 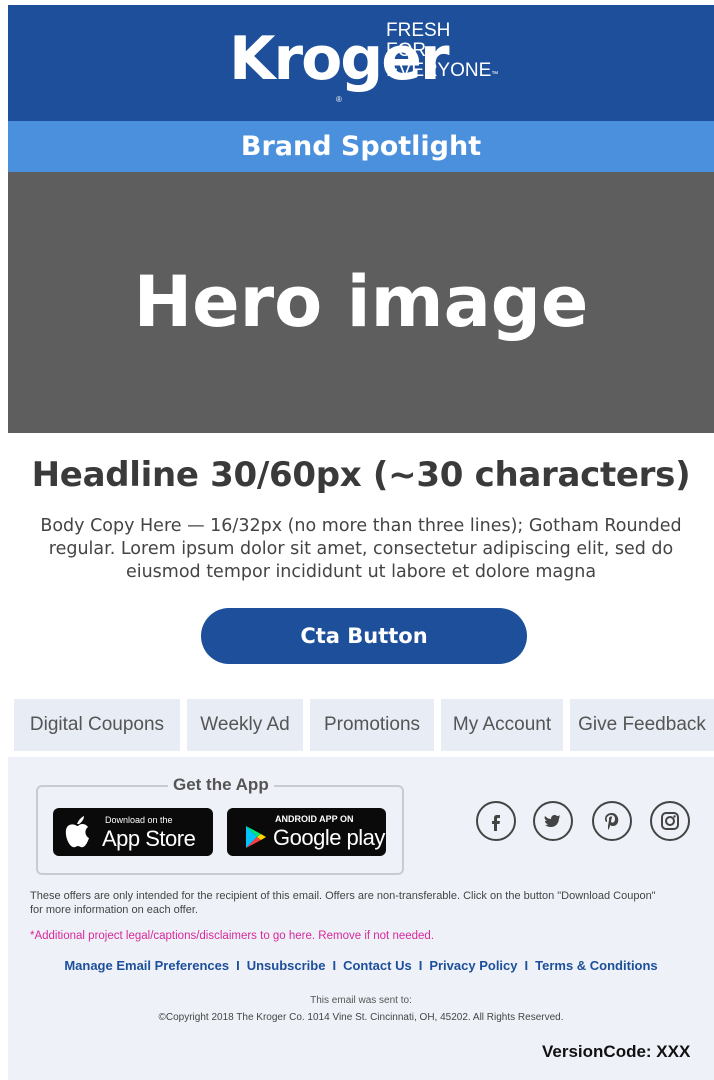 What do you see at coordinates (496, 821) in the screenshot?
I see `facebook-icon` at bounding box center [496, 821].